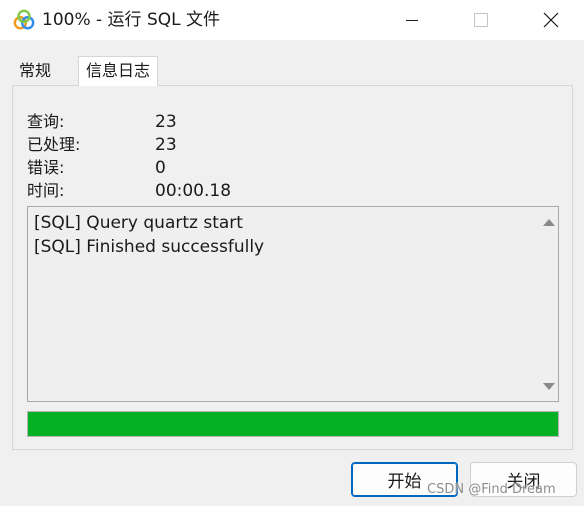  I want to click on progress-bar, so click(293, 424).